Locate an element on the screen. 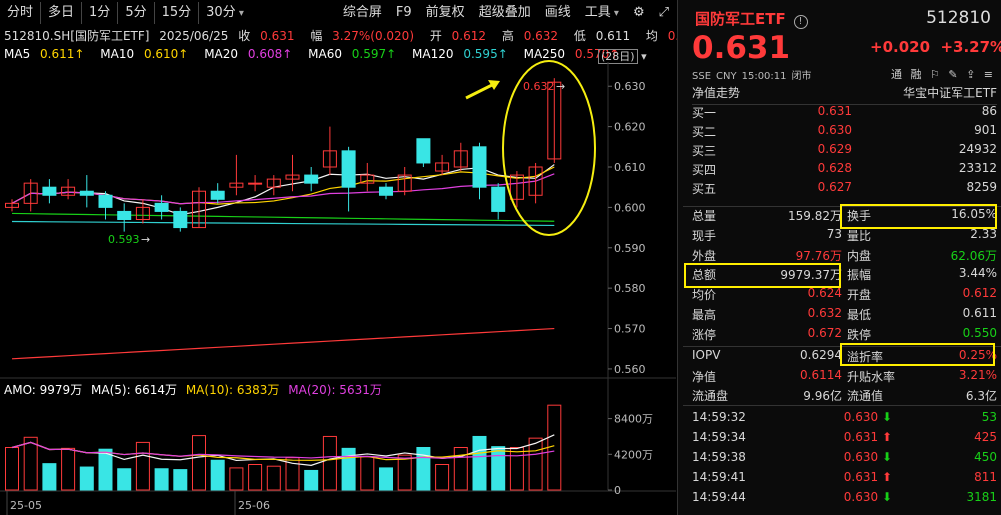 The height and width of the screenshot is (515, 1001). bid-row: 买一 0.631 86 is located at coordinates (844, 113).